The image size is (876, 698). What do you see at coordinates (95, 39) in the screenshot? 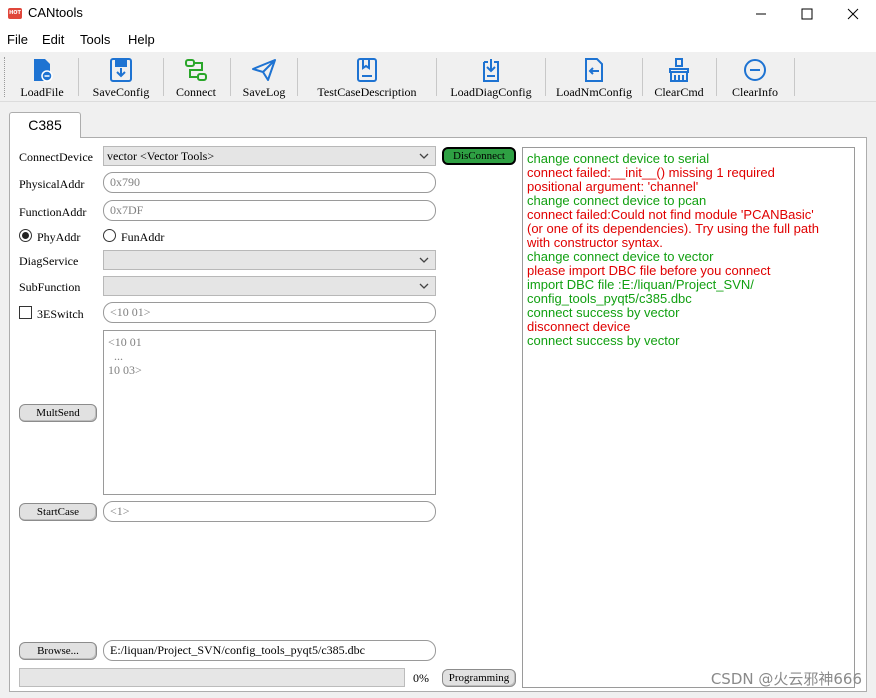
I see `menu-tools: Tools` at bounding box center [95, 39].